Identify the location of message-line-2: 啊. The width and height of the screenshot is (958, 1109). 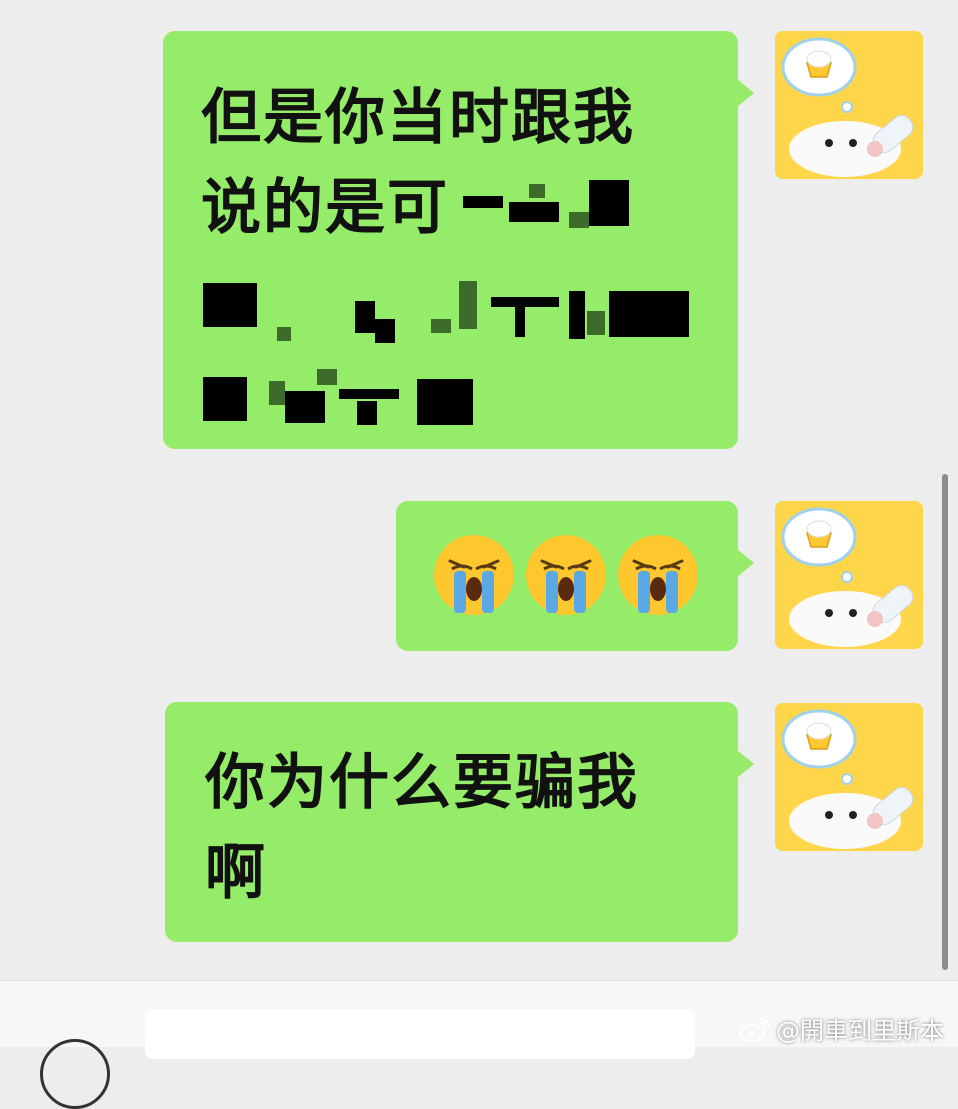
(236, 873).